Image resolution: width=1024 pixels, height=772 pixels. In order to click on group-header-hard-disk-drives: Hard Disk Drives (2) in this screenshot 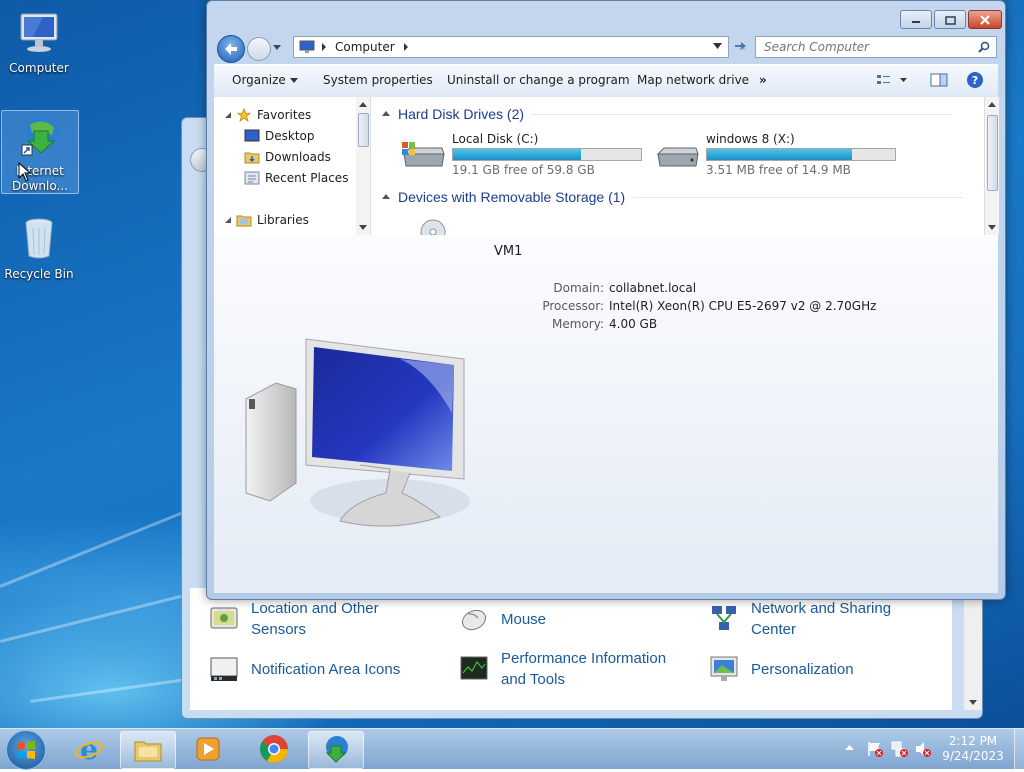, I will do `click(682, 114)`.